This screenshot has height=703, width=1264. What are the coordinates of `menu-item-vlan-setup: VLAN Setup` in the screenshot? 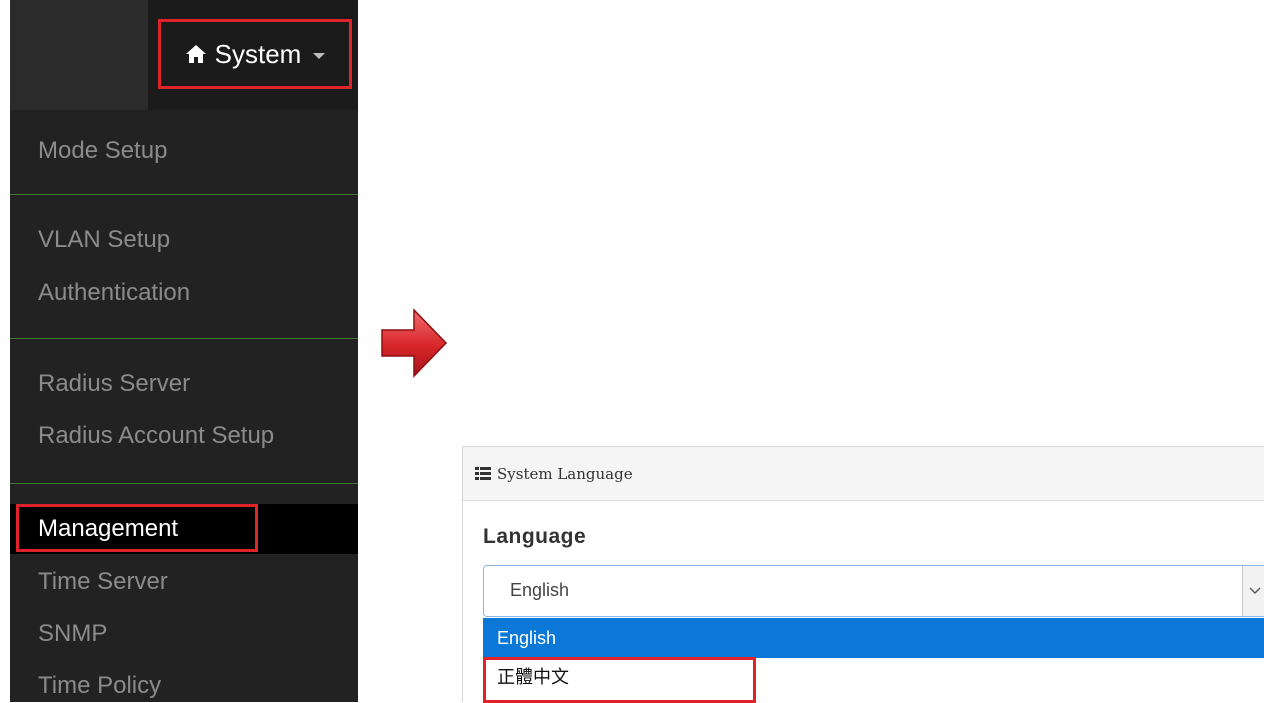 It's located at (184, 240).